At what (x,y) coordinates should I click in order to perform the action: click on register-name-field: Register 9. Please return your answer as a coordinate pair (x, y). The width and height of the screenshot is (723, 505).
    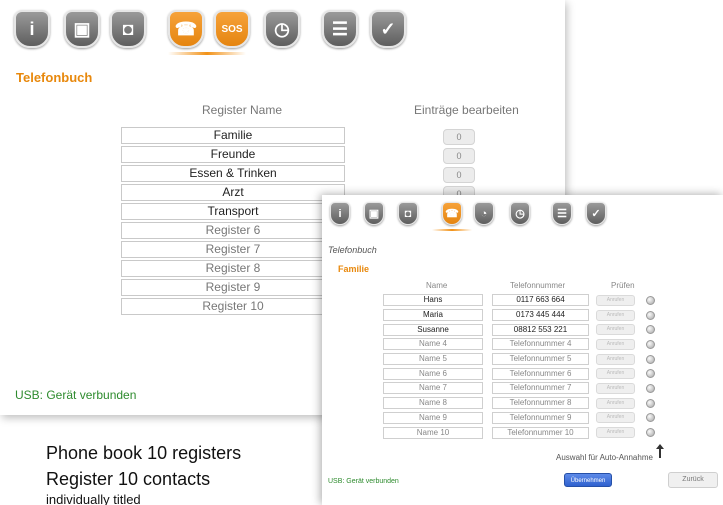
    Looking at the image, I should click on (233, 287).